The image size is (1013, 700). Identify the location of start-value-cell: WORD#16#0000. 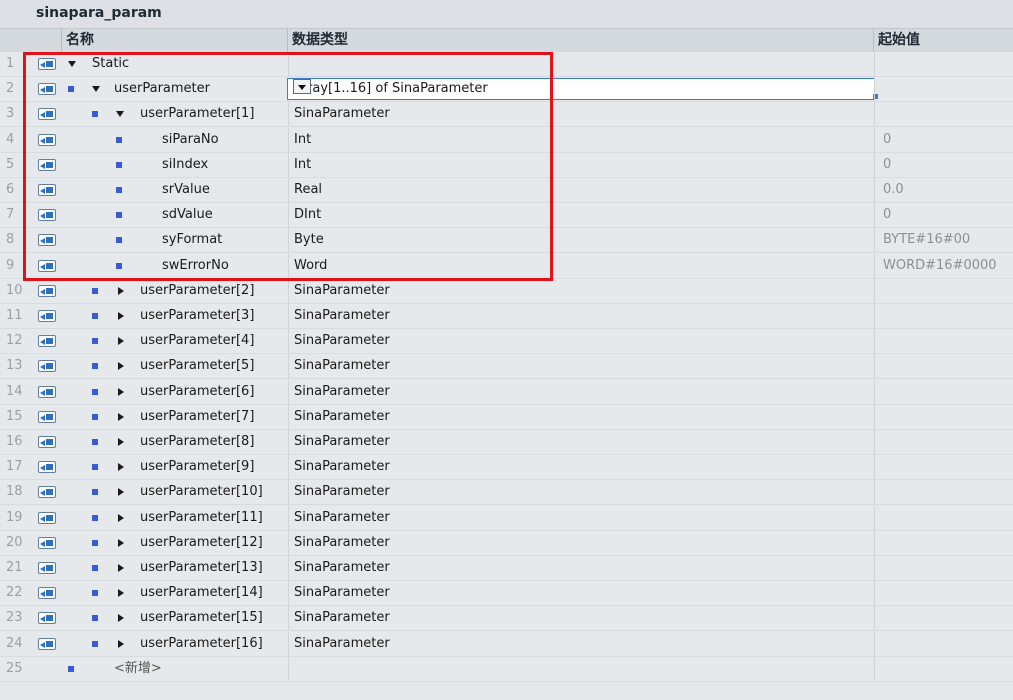
(943, 265).